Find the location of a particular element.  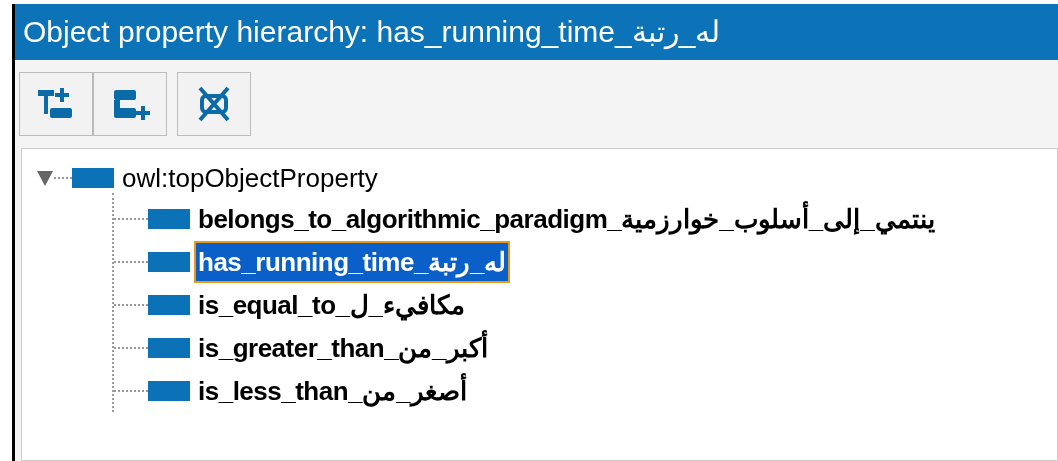

tree-item: is_equal_to_مكافيء_ل is located at coordinates (331, 304).